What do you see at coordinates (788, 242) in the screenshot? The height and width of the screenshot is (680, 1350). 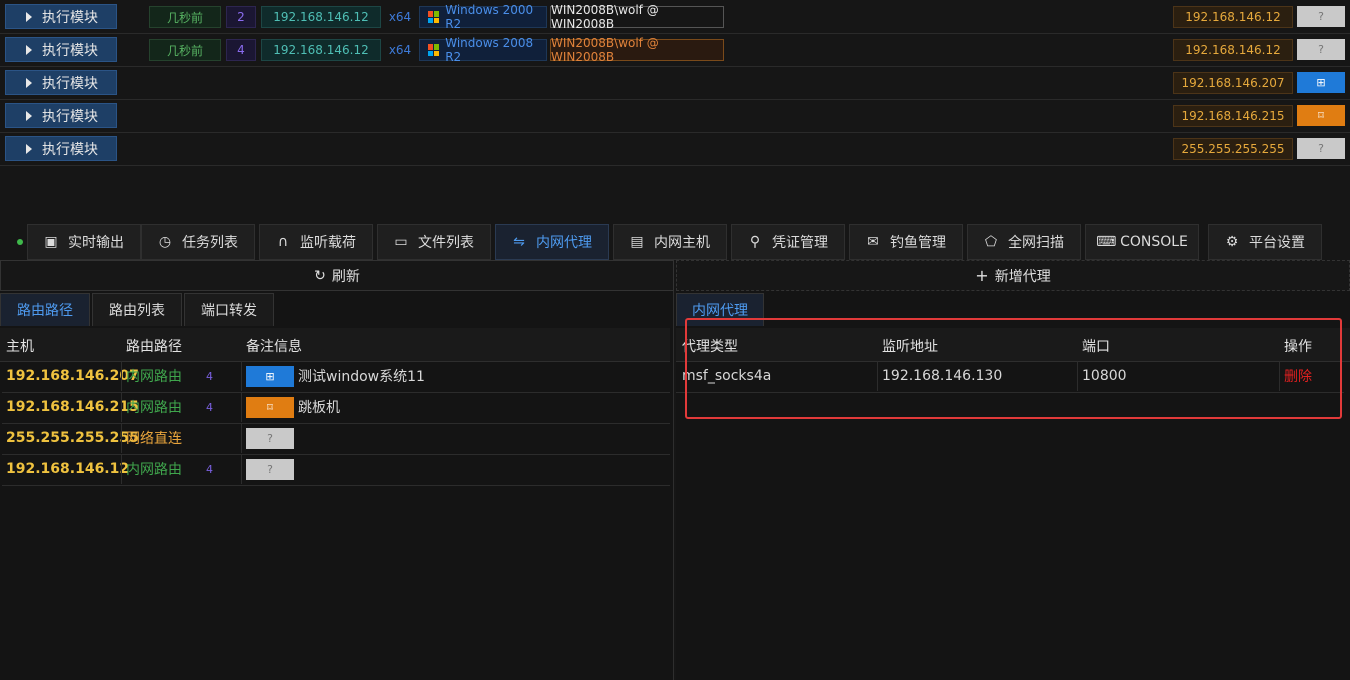 I see `tab-6: ⚲ 凭证管理` at bounding box center [788, 242].